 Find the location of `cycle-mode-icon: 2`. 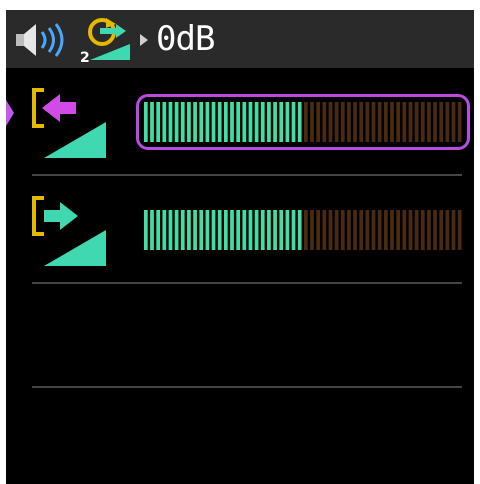

cycle-mode-icon: 2 is located at coordinates (104, 40).